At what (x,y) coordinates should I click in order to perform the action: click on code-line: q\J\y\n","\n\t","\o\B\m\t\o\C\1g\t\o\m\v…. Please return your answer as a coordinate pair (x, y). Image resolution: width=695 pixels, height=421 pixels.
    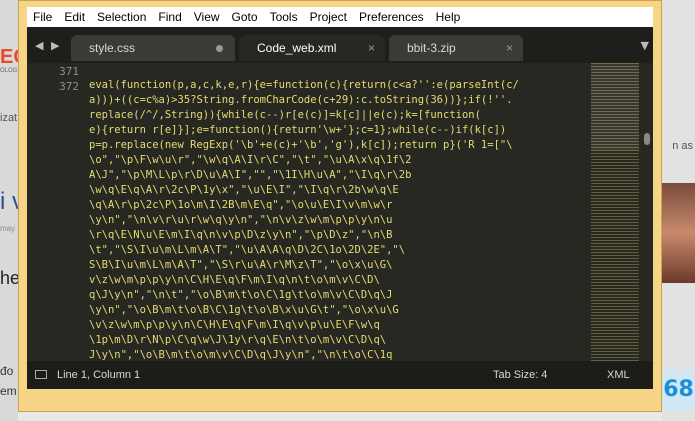
    Looking at the image, I should click on (241, 295).